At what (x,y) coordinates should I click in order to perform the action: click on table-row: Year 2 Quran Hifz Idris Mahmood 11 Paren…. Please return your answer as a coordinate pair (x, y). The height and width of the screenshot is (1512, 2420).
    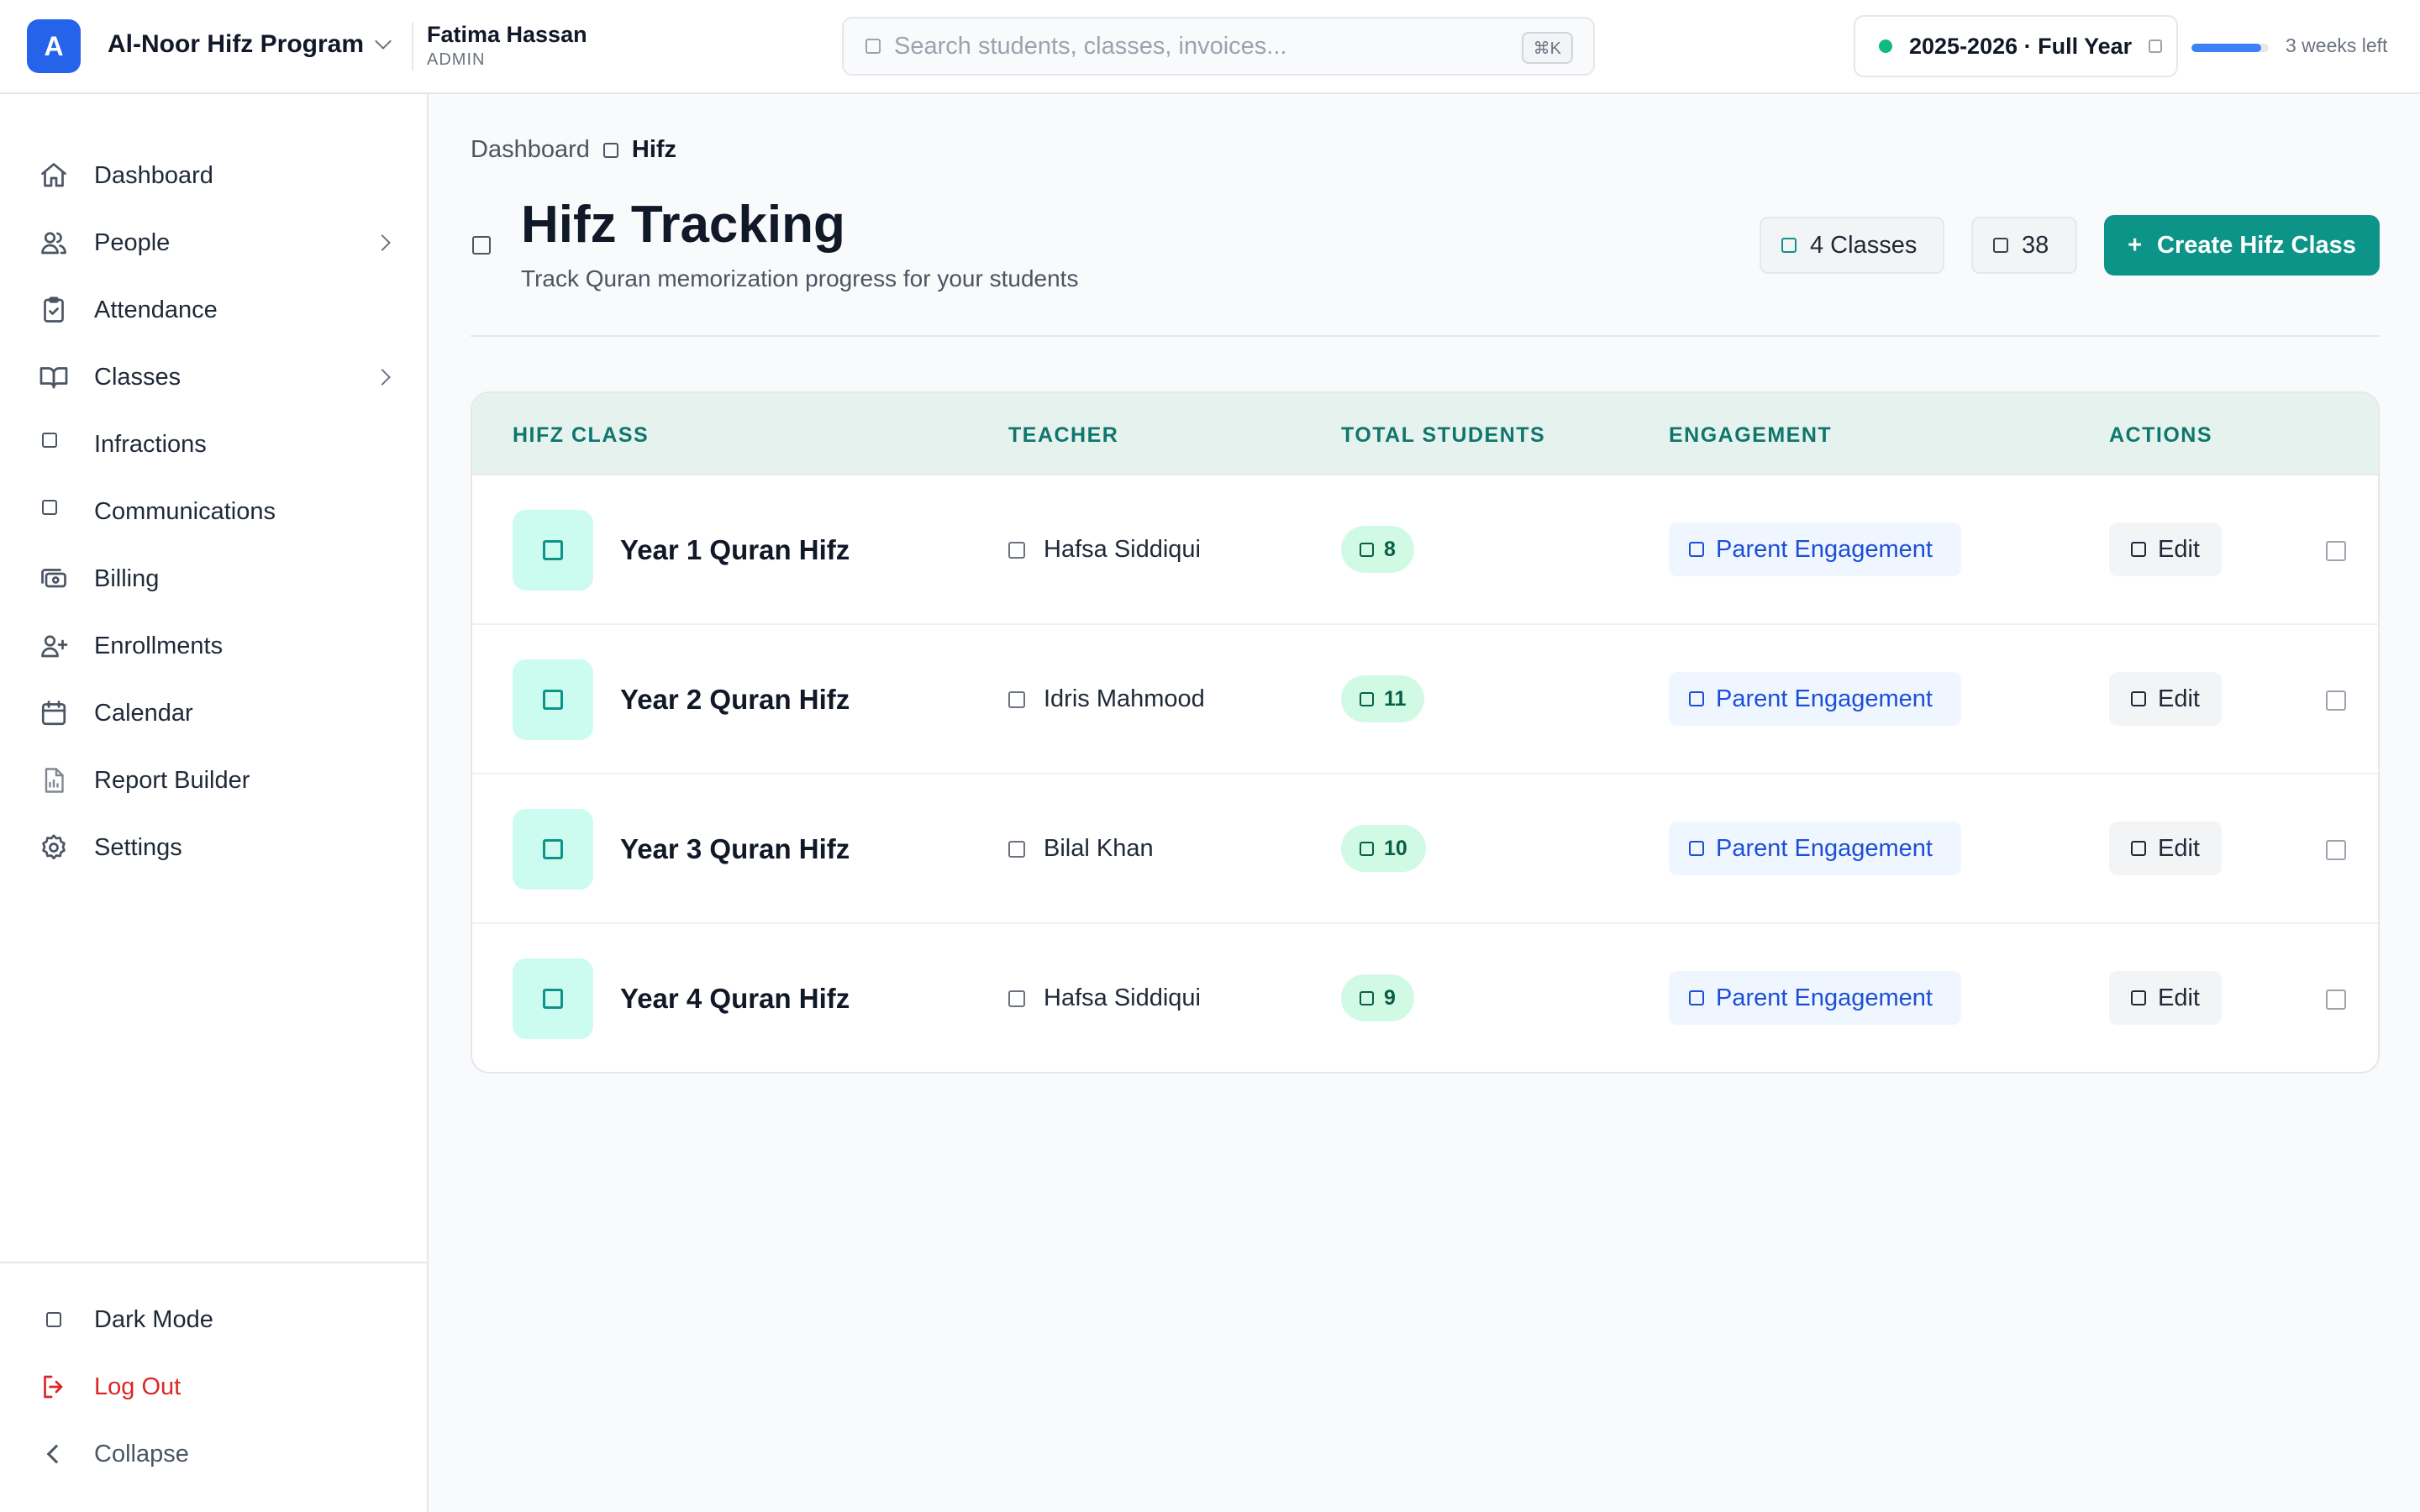
    Looking at the image, I should click on (1425, 699).